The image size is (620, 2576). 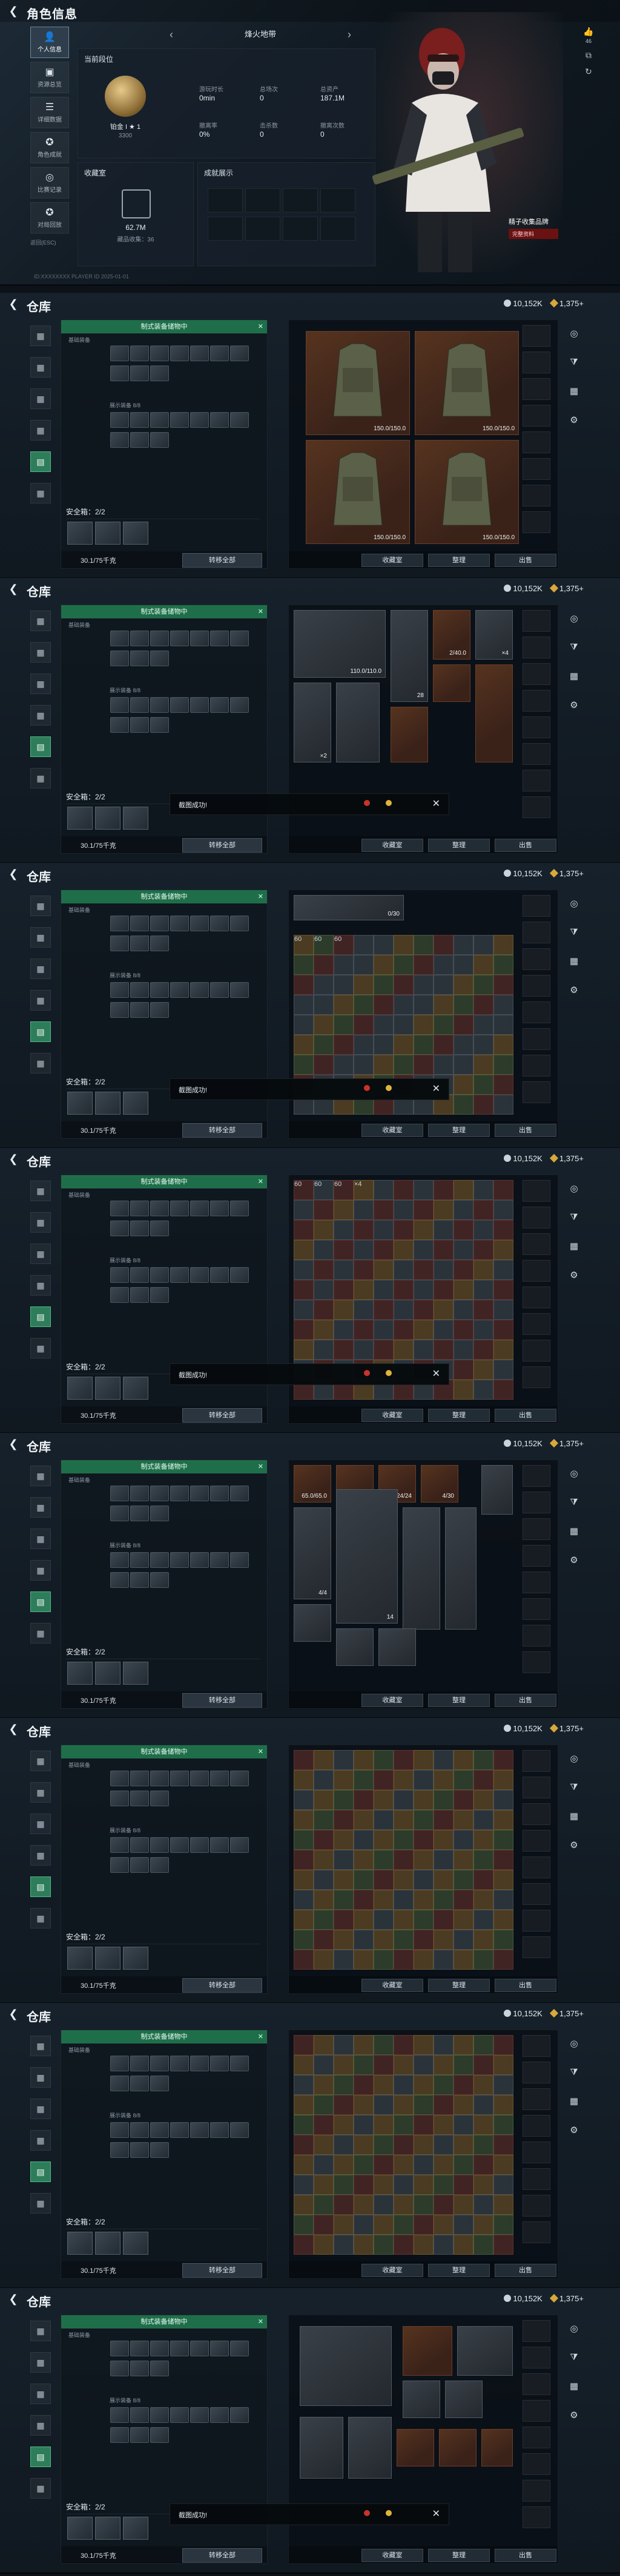 I want to click on transfer-all-button: 转移全部, so click(x=222, y=1415).